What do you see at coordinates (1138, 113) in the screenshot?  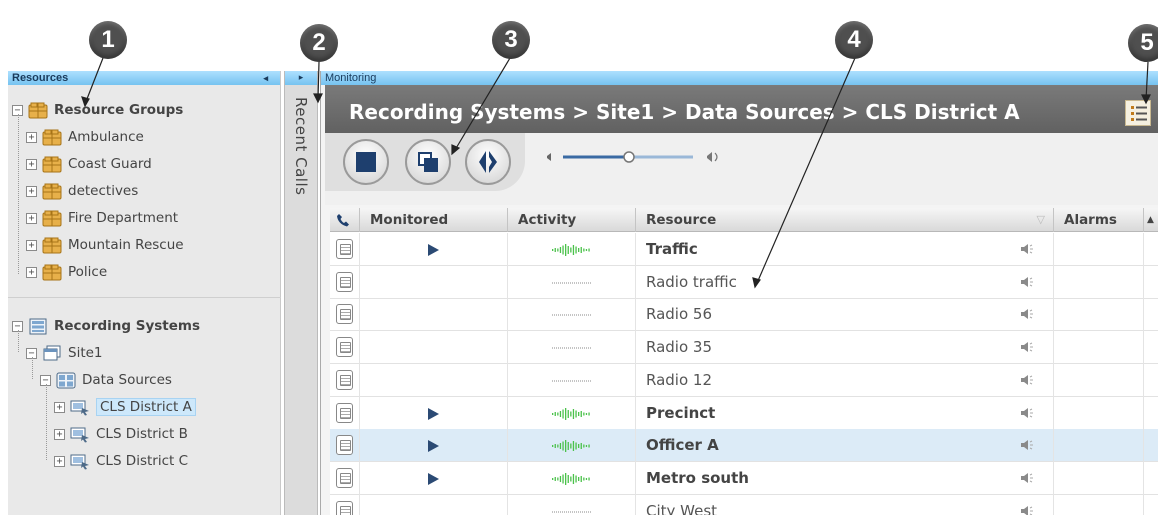 I see `options-menu-icon` at bounding box center [1138, 113].